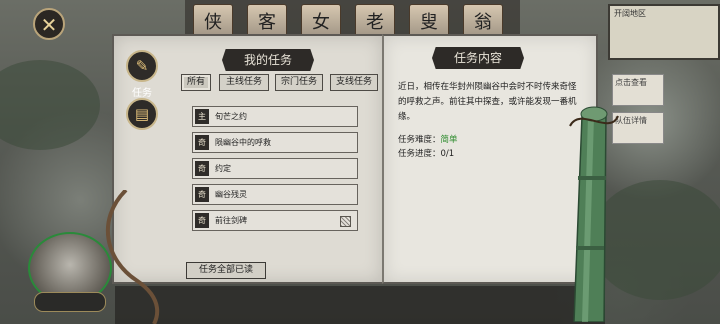  Describe the element at coordinates (231, 116) in the screenshot. I see `quest-title: 旬芒之约` at that location.